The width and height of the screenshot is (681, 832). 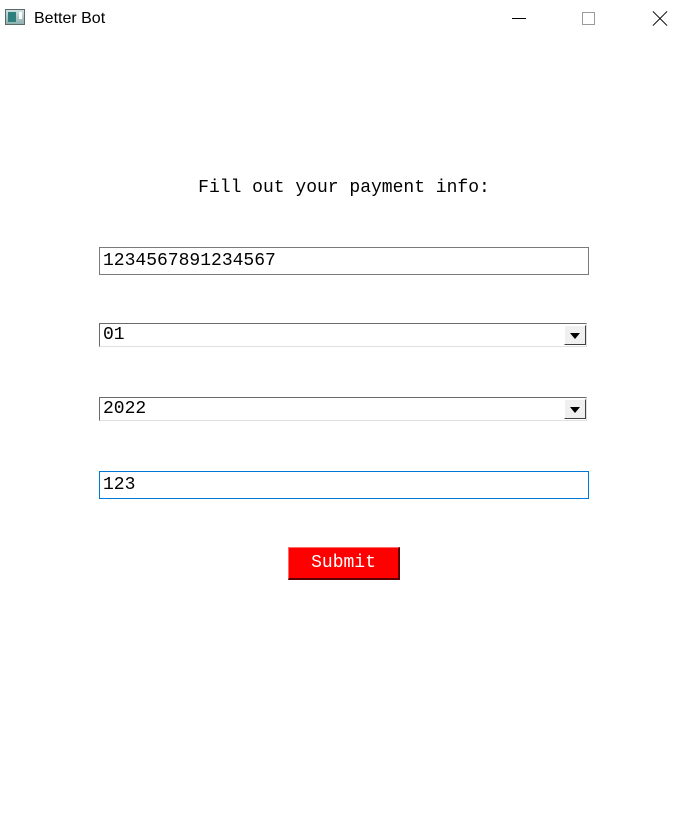 I want to click on form-heading: Fill out your payment info:, so click(x=344, y=188).